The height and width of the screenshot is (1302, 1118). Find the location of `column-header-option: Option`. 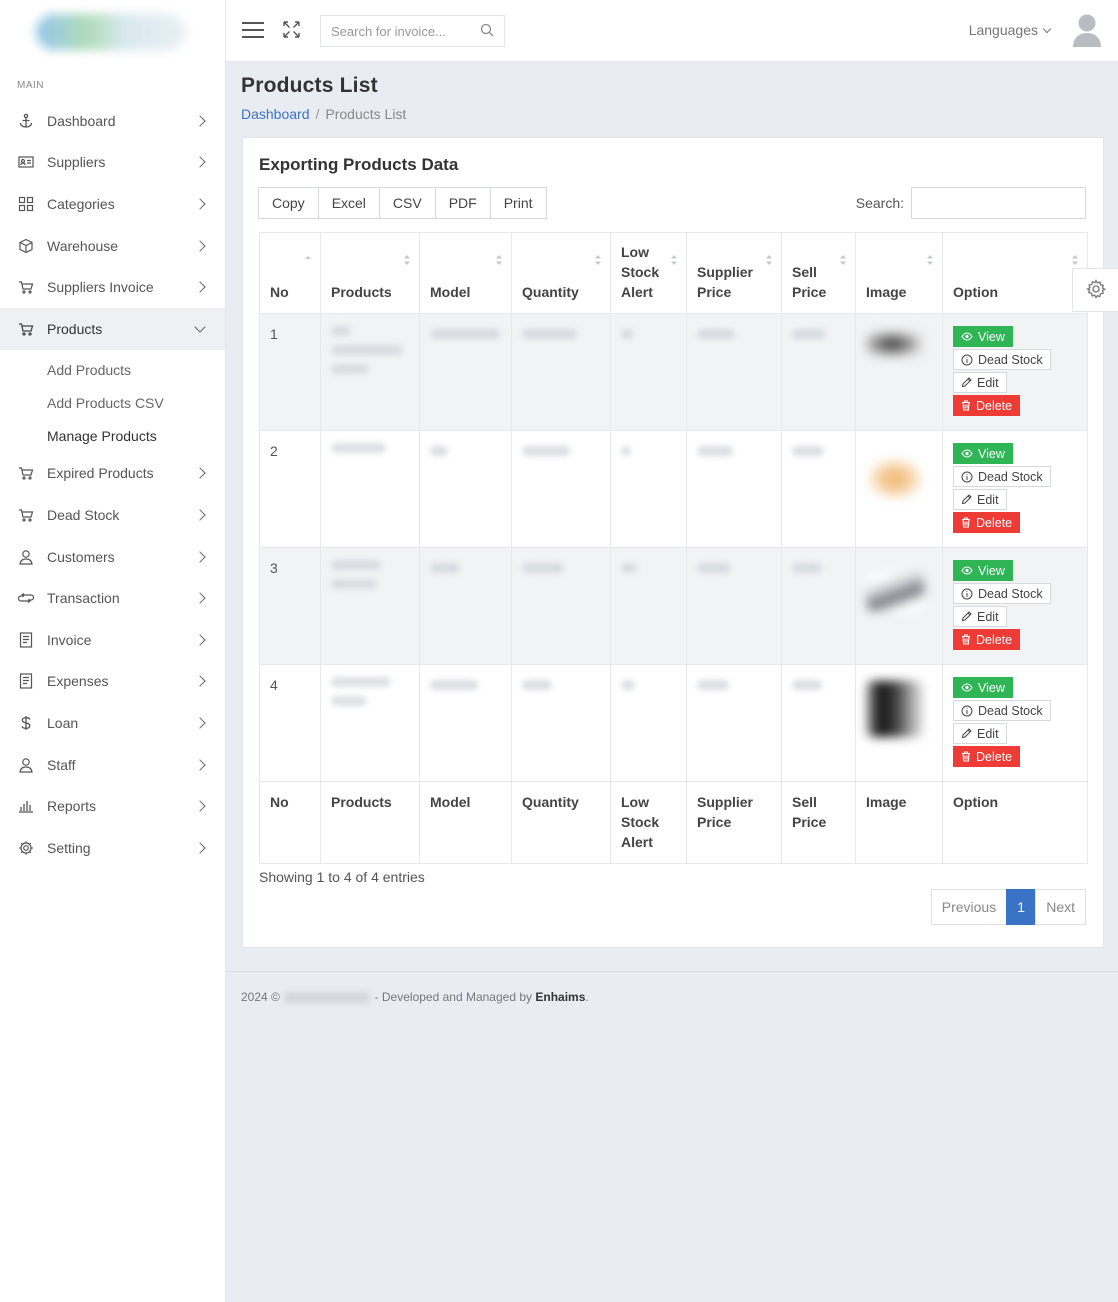

column-header-option: Option is located at coordinates (1015, 273).